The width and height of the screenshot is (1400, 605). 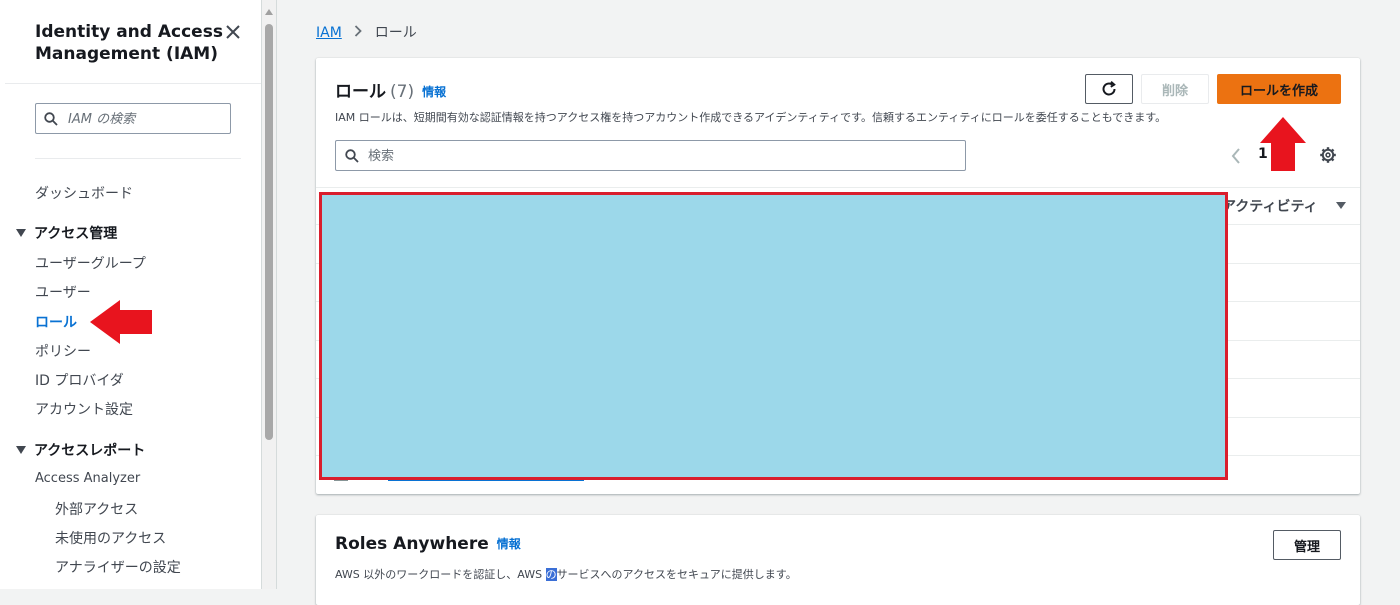 I want to click on roles-anywhere-title: Roles Anywhere 情報, so click(x=428, y=544).